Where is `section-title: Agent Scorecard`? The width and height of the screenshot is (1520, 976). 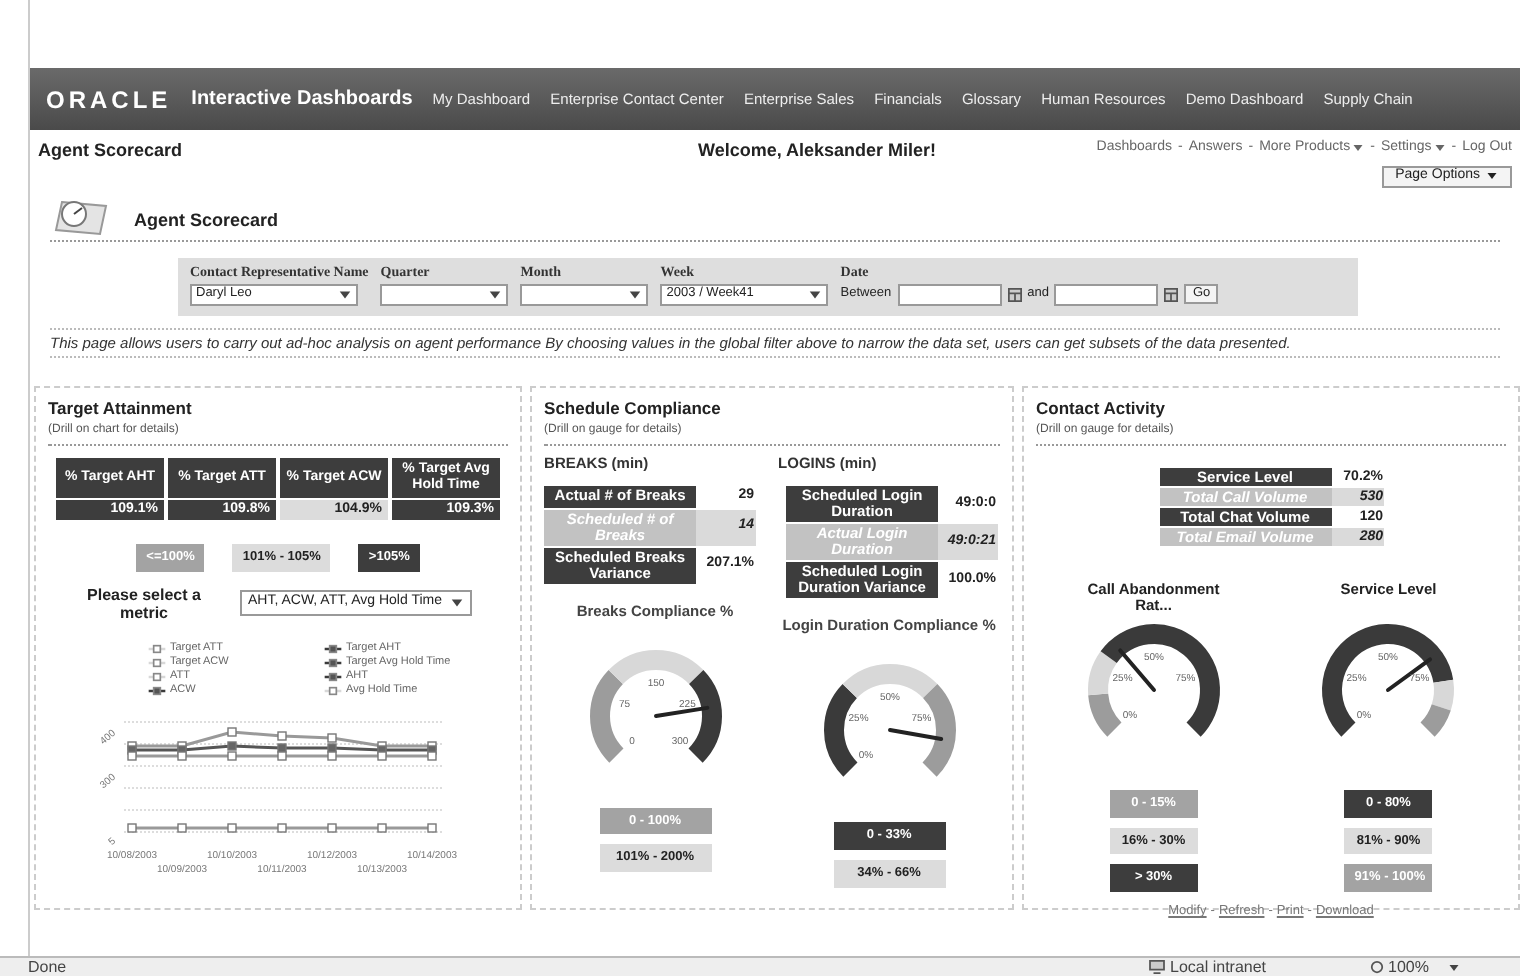 section-title: Agent Scorecard is located at coordinates (206, 220).